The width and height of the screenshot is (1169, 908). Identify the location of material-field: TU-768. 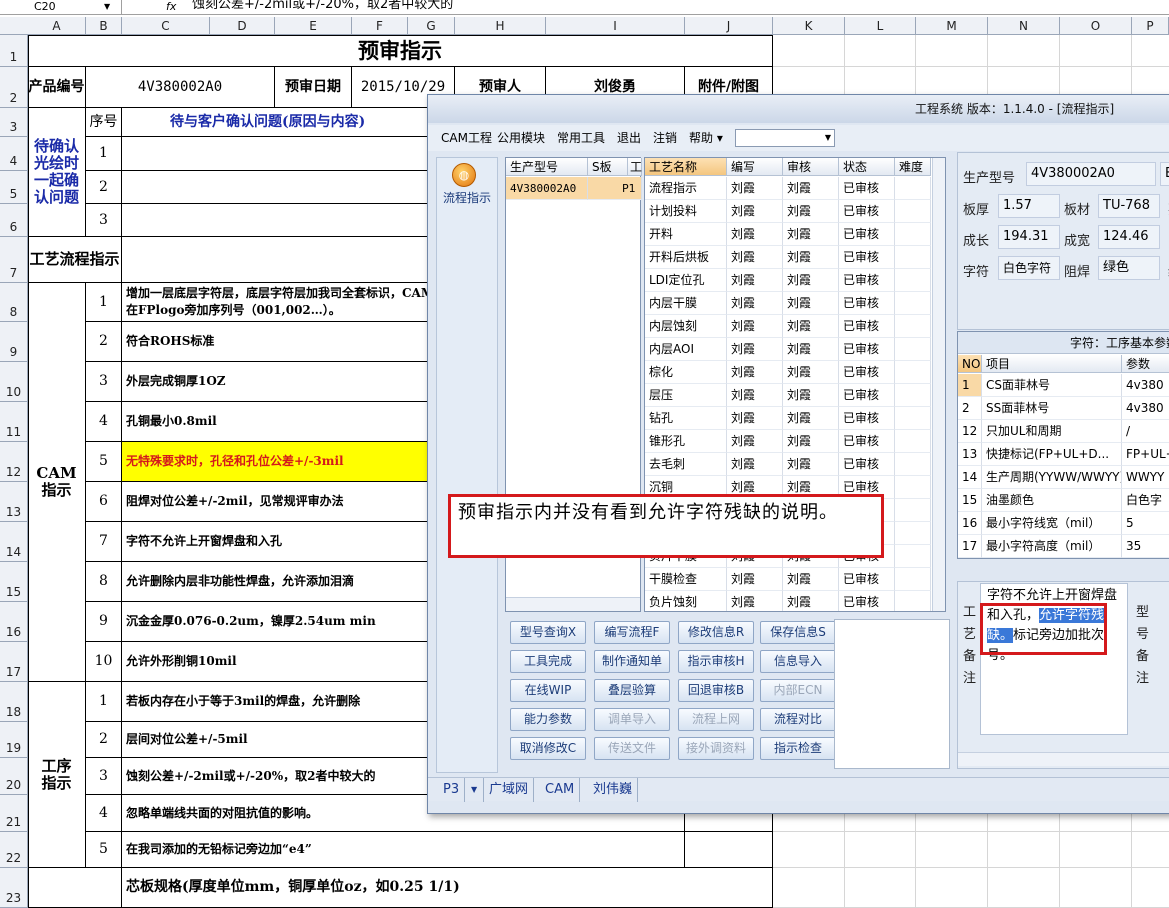
(1129, 206).